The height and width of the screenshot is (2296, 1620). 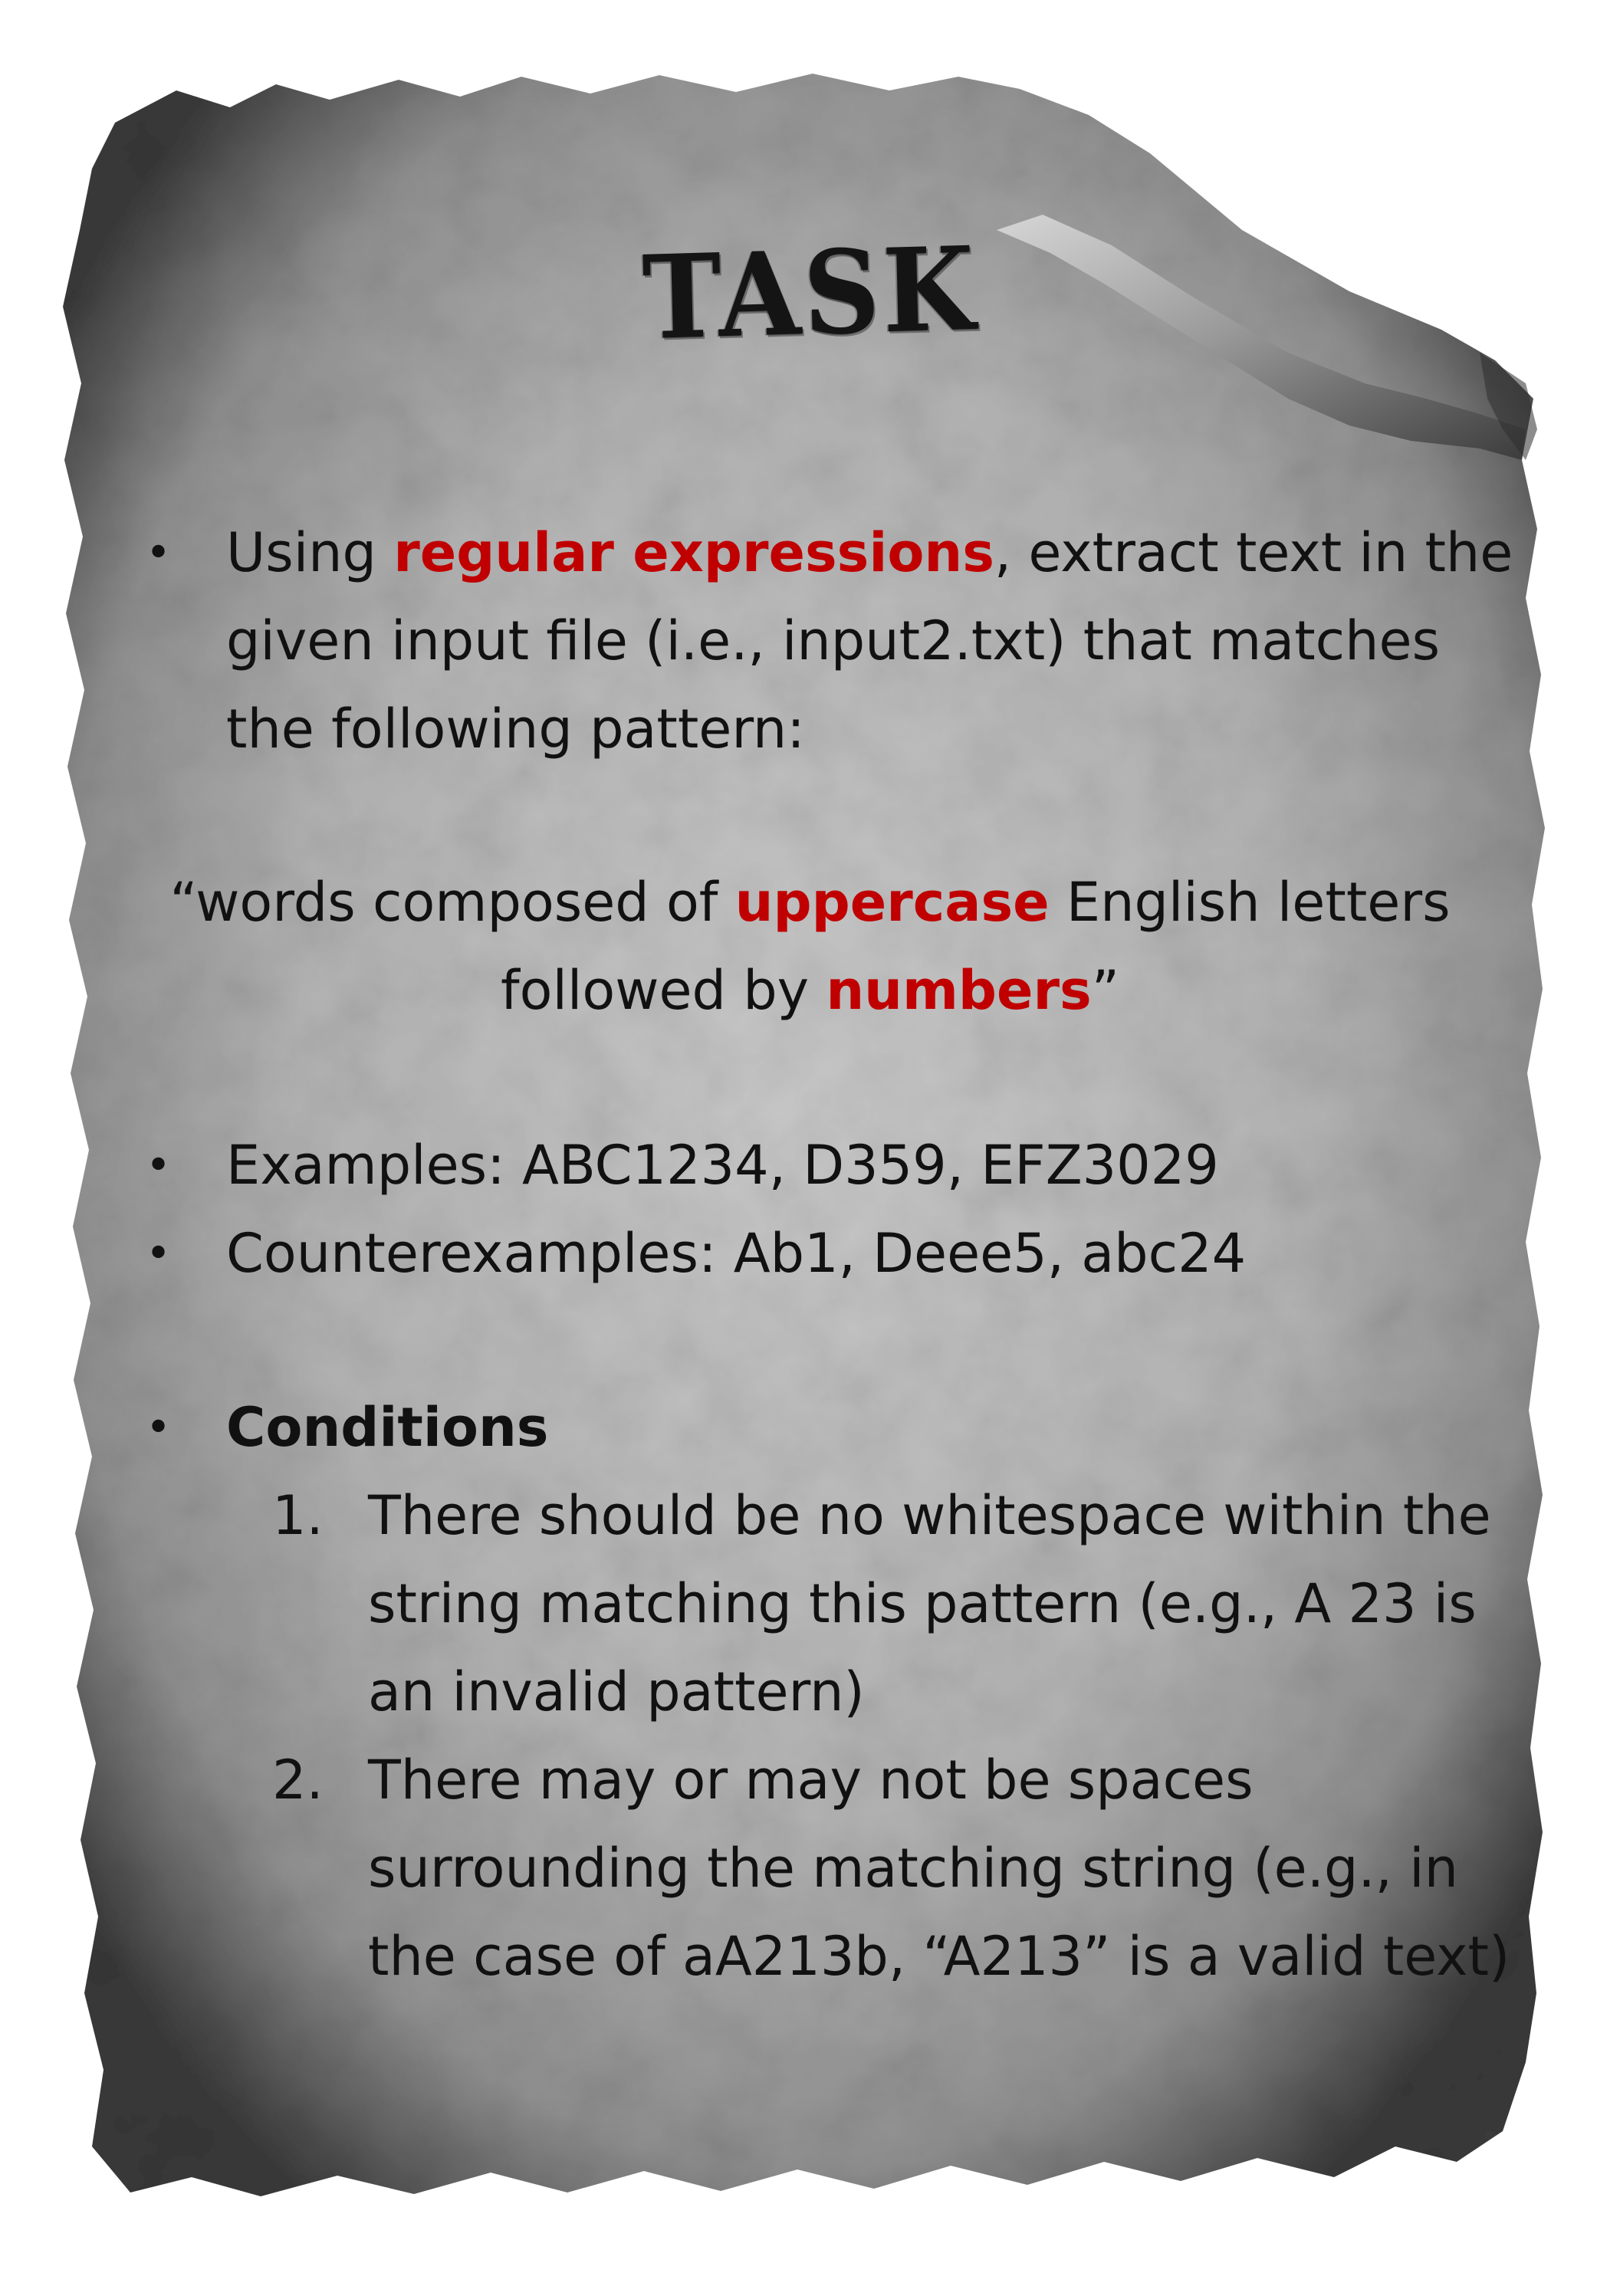 What do you see at coordinates (515, 729) in the screenshot?
I see `bullet1-line3: the following pattern:` at bounding box center [515, 729].